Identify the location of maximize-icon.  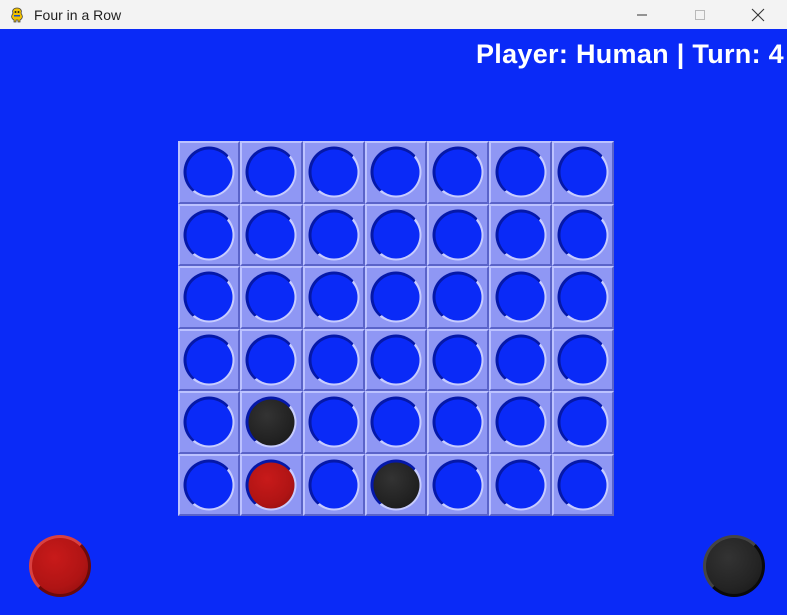
(700, 14).